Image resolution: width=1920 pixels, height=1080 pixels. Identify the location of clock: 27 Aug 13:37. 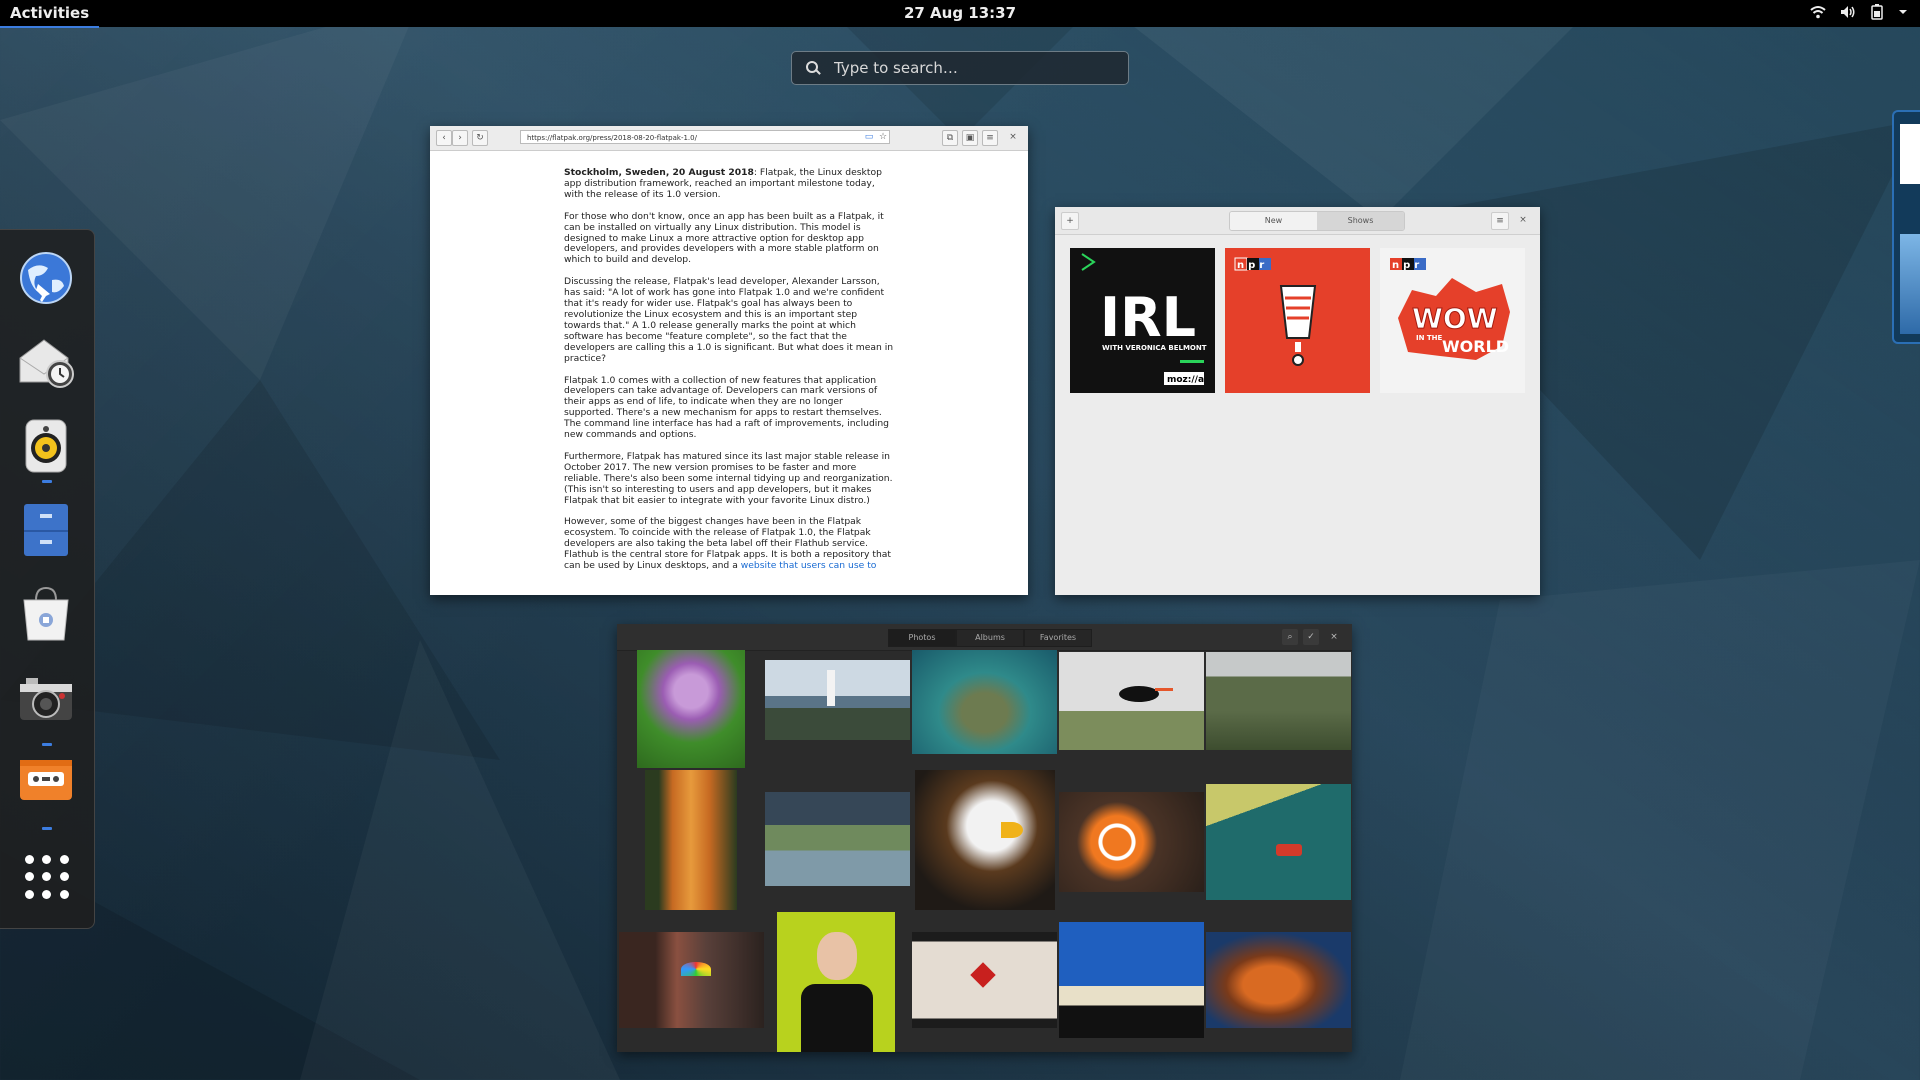
(960, 13).